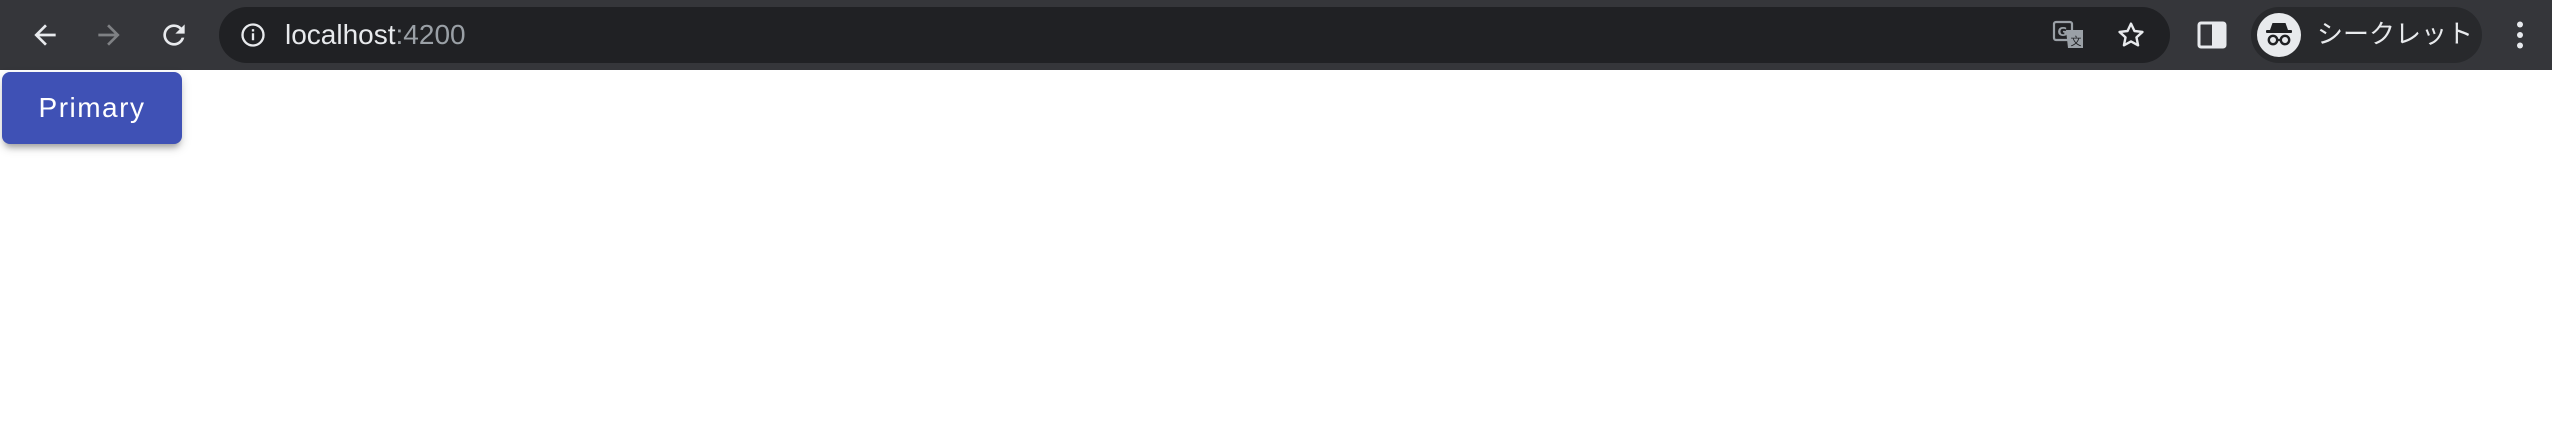 The height and width of the screenshot is (448, 2552). I want to click on arrow-right-icon, so click(109, 35).